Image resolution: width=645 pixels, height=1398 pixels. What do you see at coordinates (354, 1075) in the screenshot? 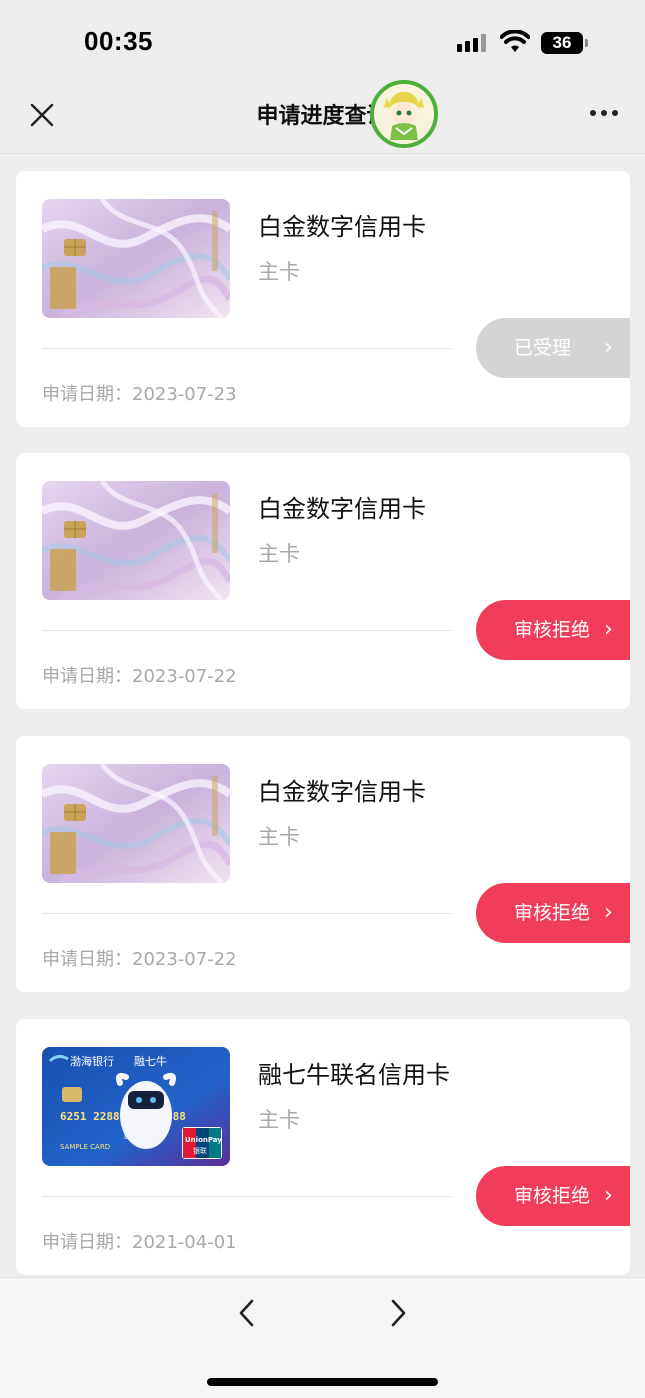
I see `card-product-name: 融七牛联名信用卡` at bounding box center [354, 1075].